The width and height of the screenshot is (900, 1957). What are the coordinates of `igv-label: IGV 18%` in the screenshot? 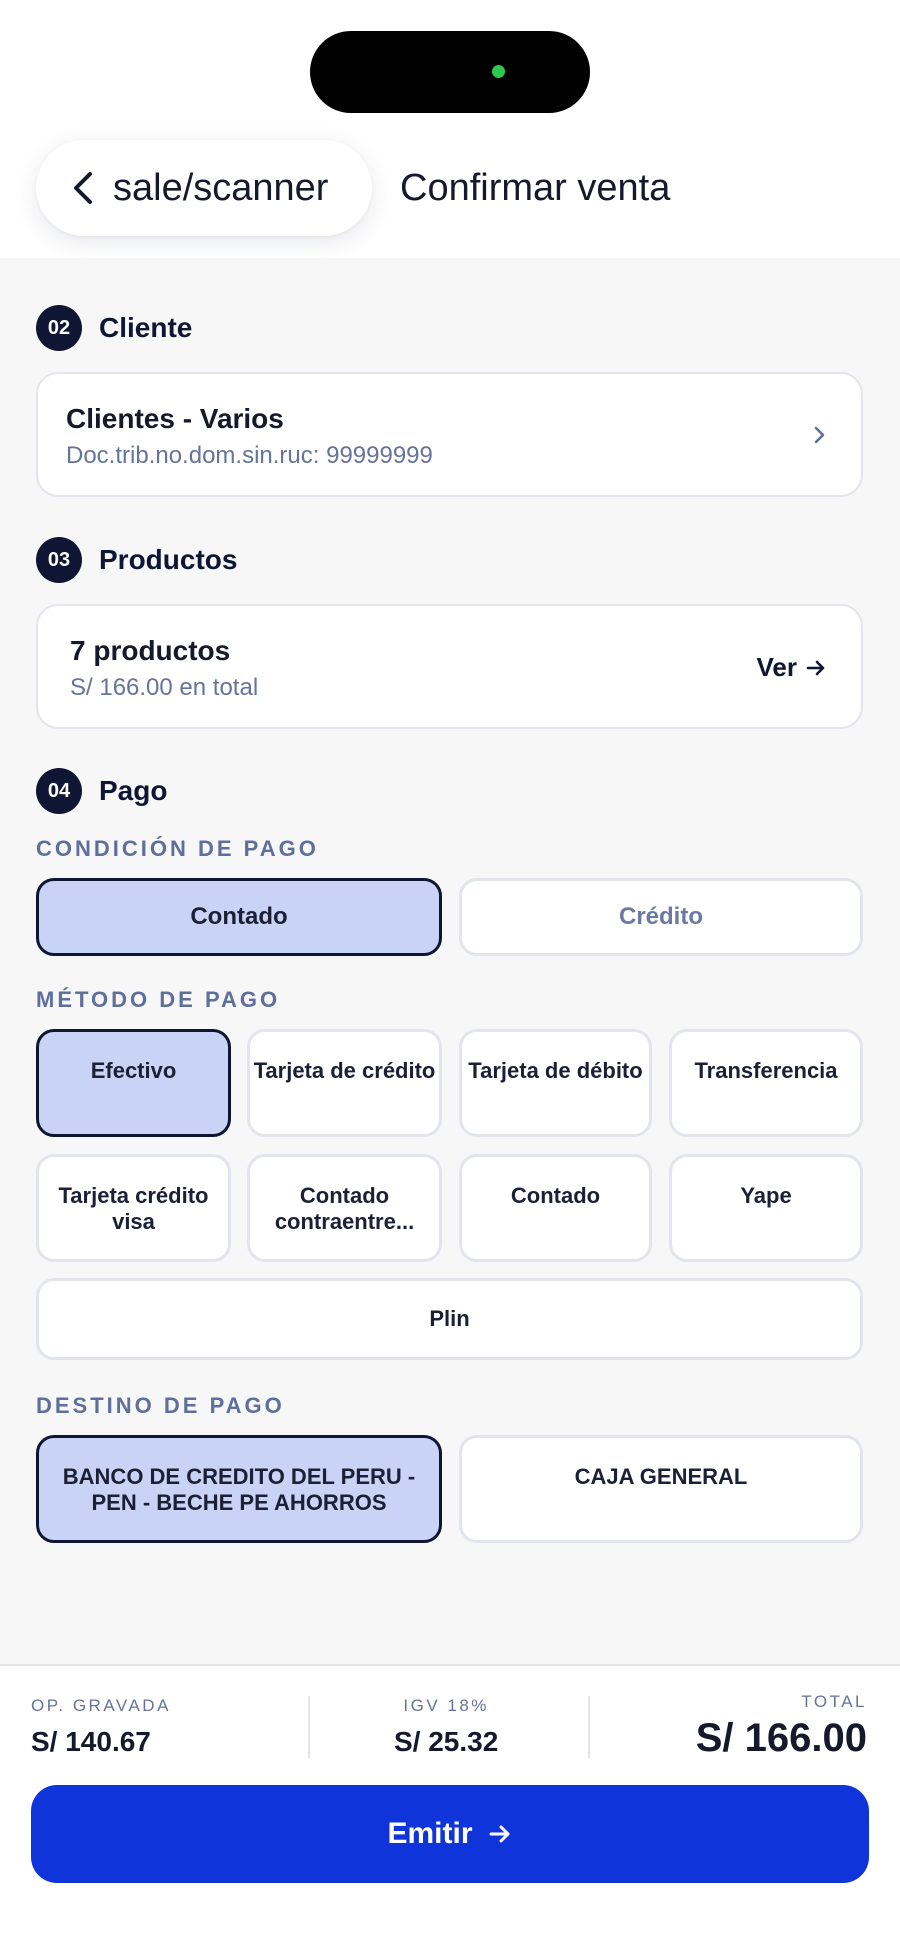 It's located at (446, 1705).